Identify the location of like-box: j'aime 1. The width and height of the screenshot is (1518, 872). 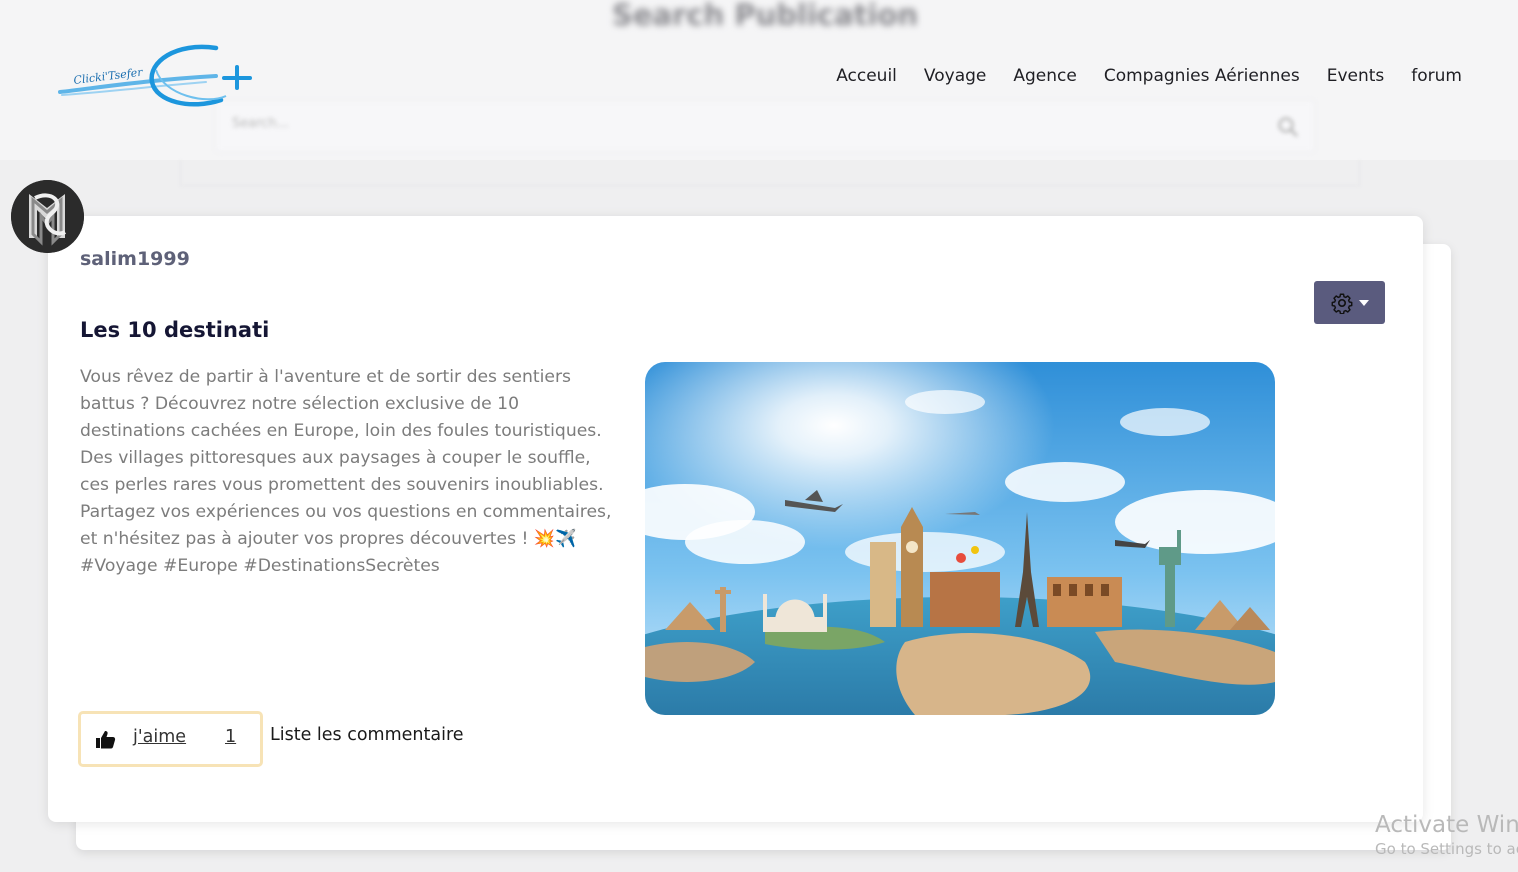
(170, 739).